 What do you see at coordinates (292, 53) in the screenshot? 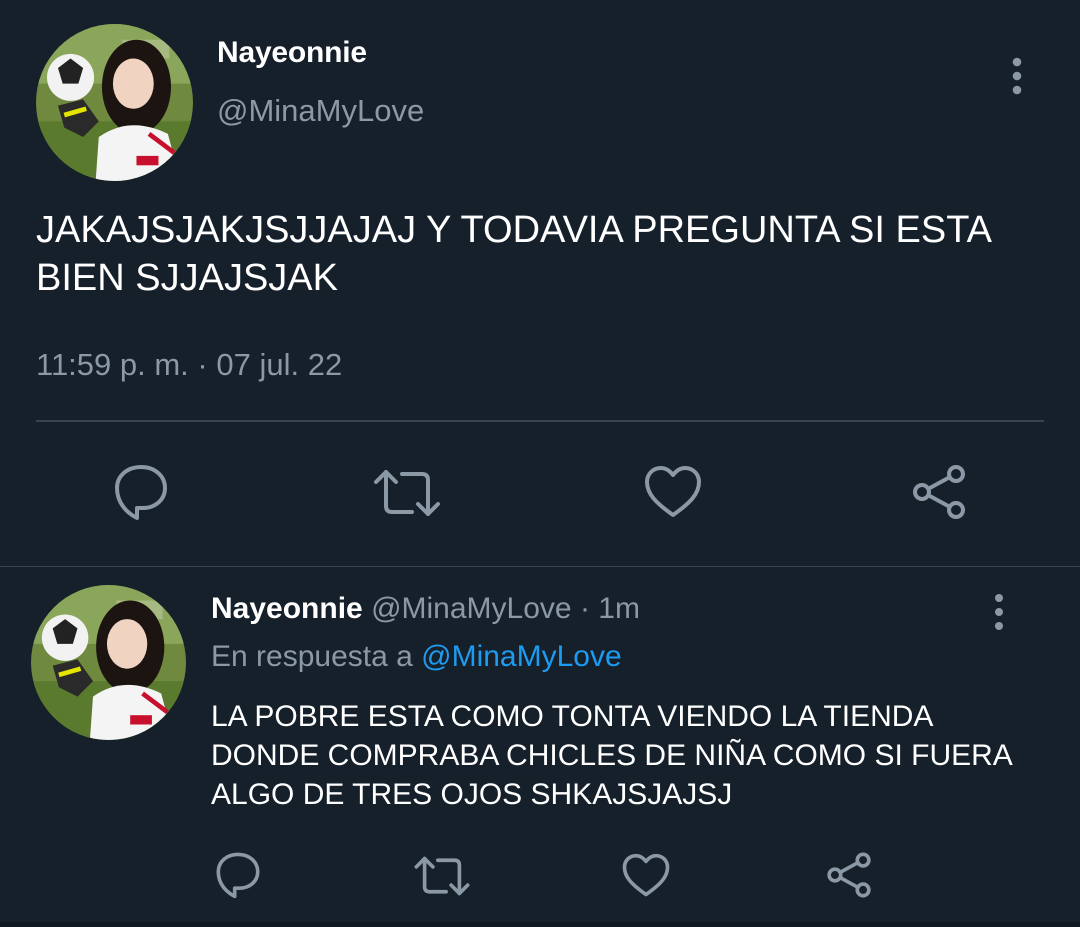
I see `author-name: Nayeonnie` at bounding box center [292, 53].